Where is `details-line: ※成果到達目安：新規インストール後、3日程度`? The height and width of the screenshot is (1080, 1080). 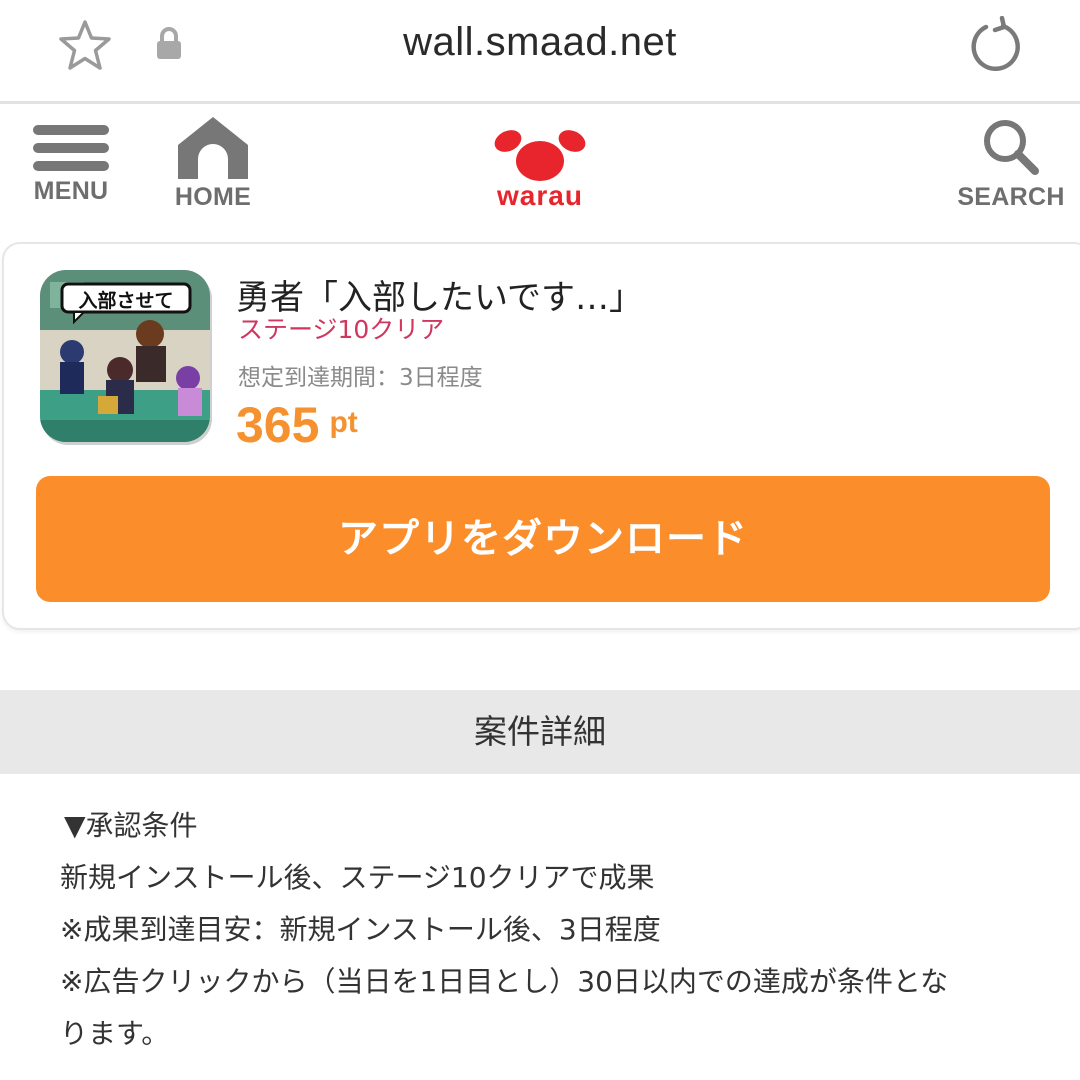
details-line: ※成果到達目安：新規インストール後、3日程度 is located at coordinates (360, 929).